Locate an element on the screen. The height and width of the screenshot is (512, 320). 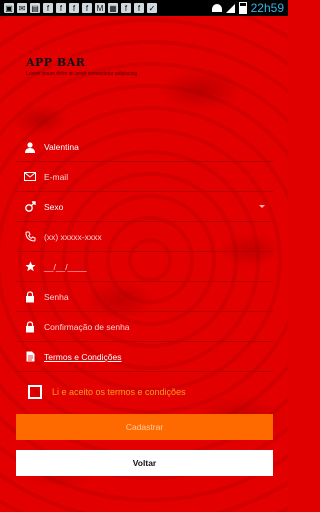
document-icon is located at coordinates (30, 356).